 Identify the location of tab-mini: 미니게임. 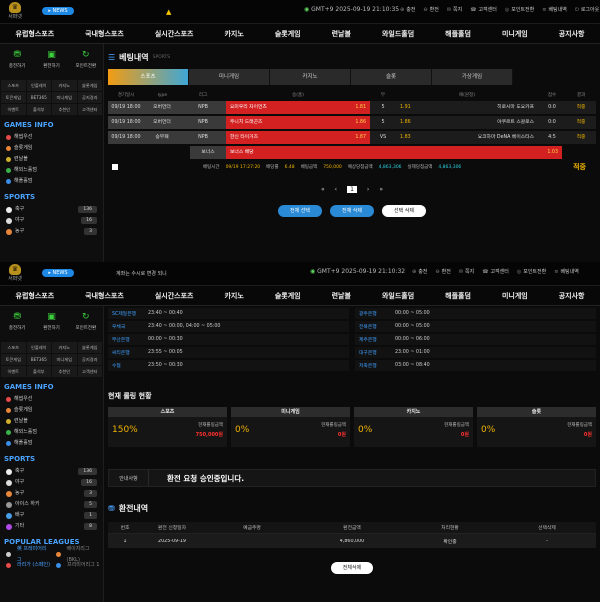
(229, 77).